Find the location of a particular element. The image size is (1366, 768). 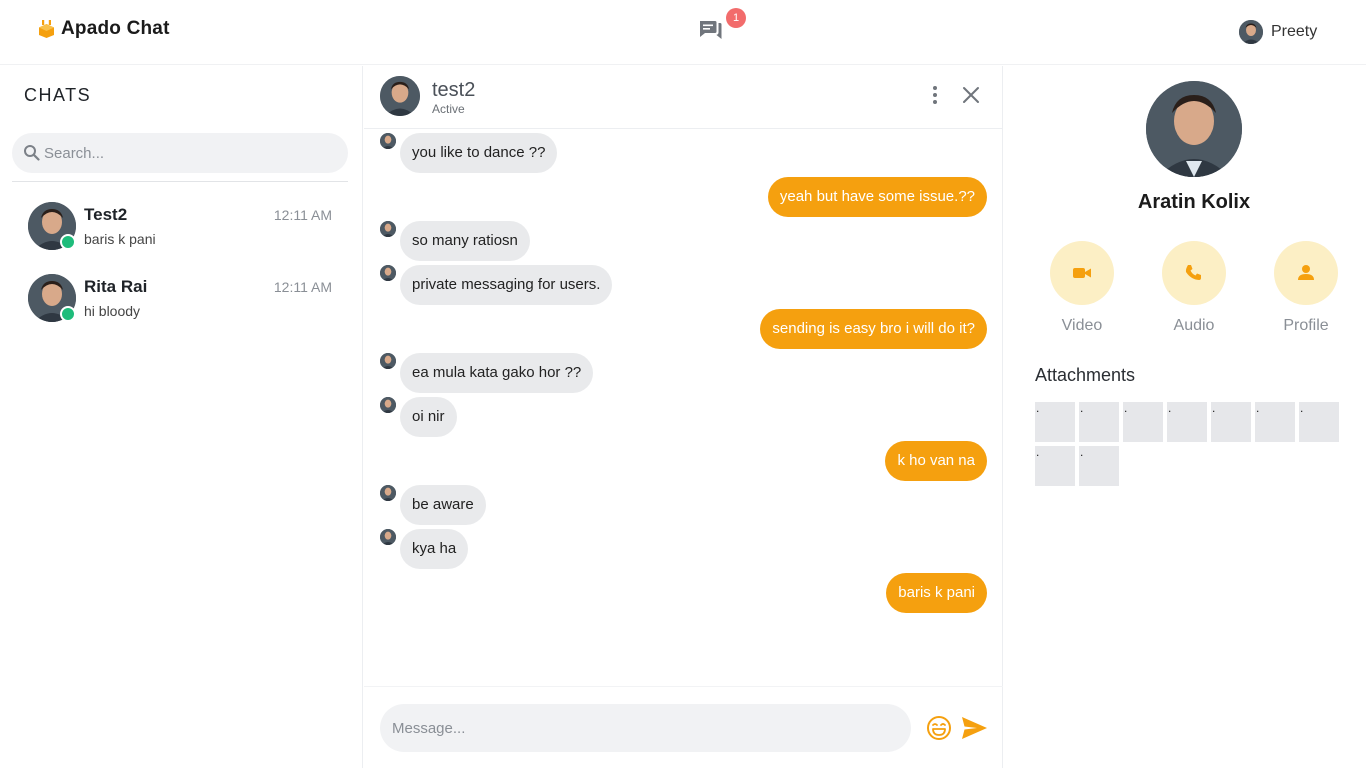

more-options-icon is located at coordinates (935, 95).